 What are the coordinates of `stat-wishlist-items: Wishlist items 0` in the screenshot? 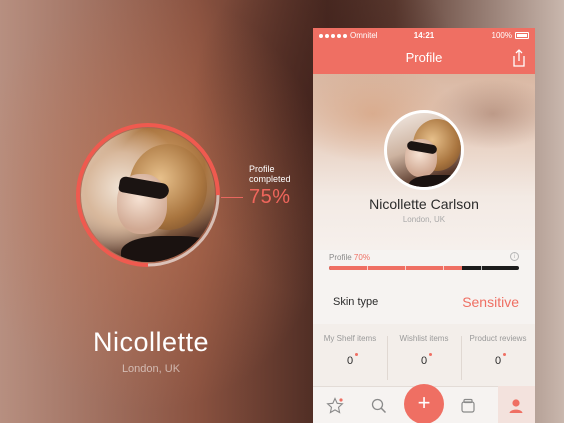 It's located at (424, 351).